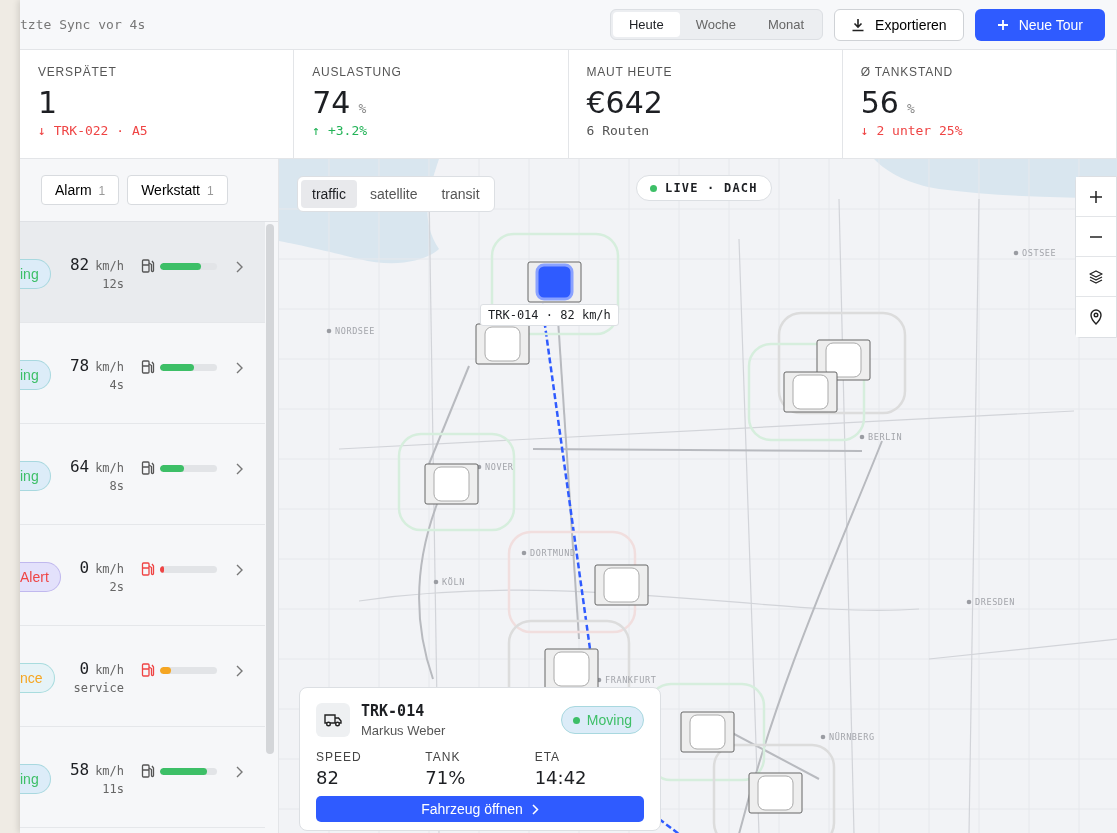 This screenshot has height=833, width=1117. I want to click on vehicle-id: TRK-014, so click(393, 711).